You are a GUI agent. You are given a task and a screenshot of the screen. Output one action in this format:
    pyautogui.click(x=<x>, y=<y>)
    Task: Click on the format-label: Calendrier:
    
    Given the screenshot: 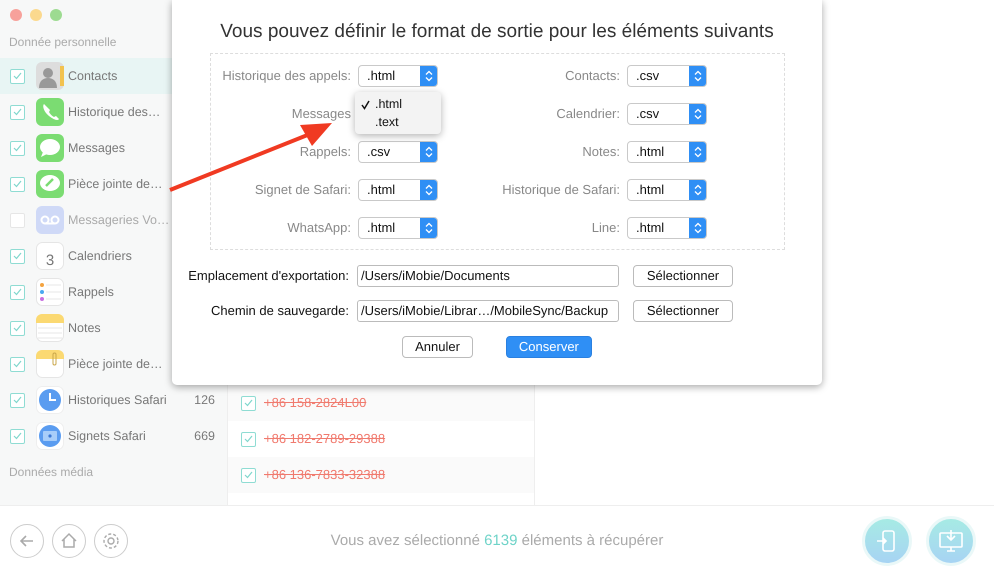 What is the action you would take?
    pyautogui.click(x=587, y=114)
    